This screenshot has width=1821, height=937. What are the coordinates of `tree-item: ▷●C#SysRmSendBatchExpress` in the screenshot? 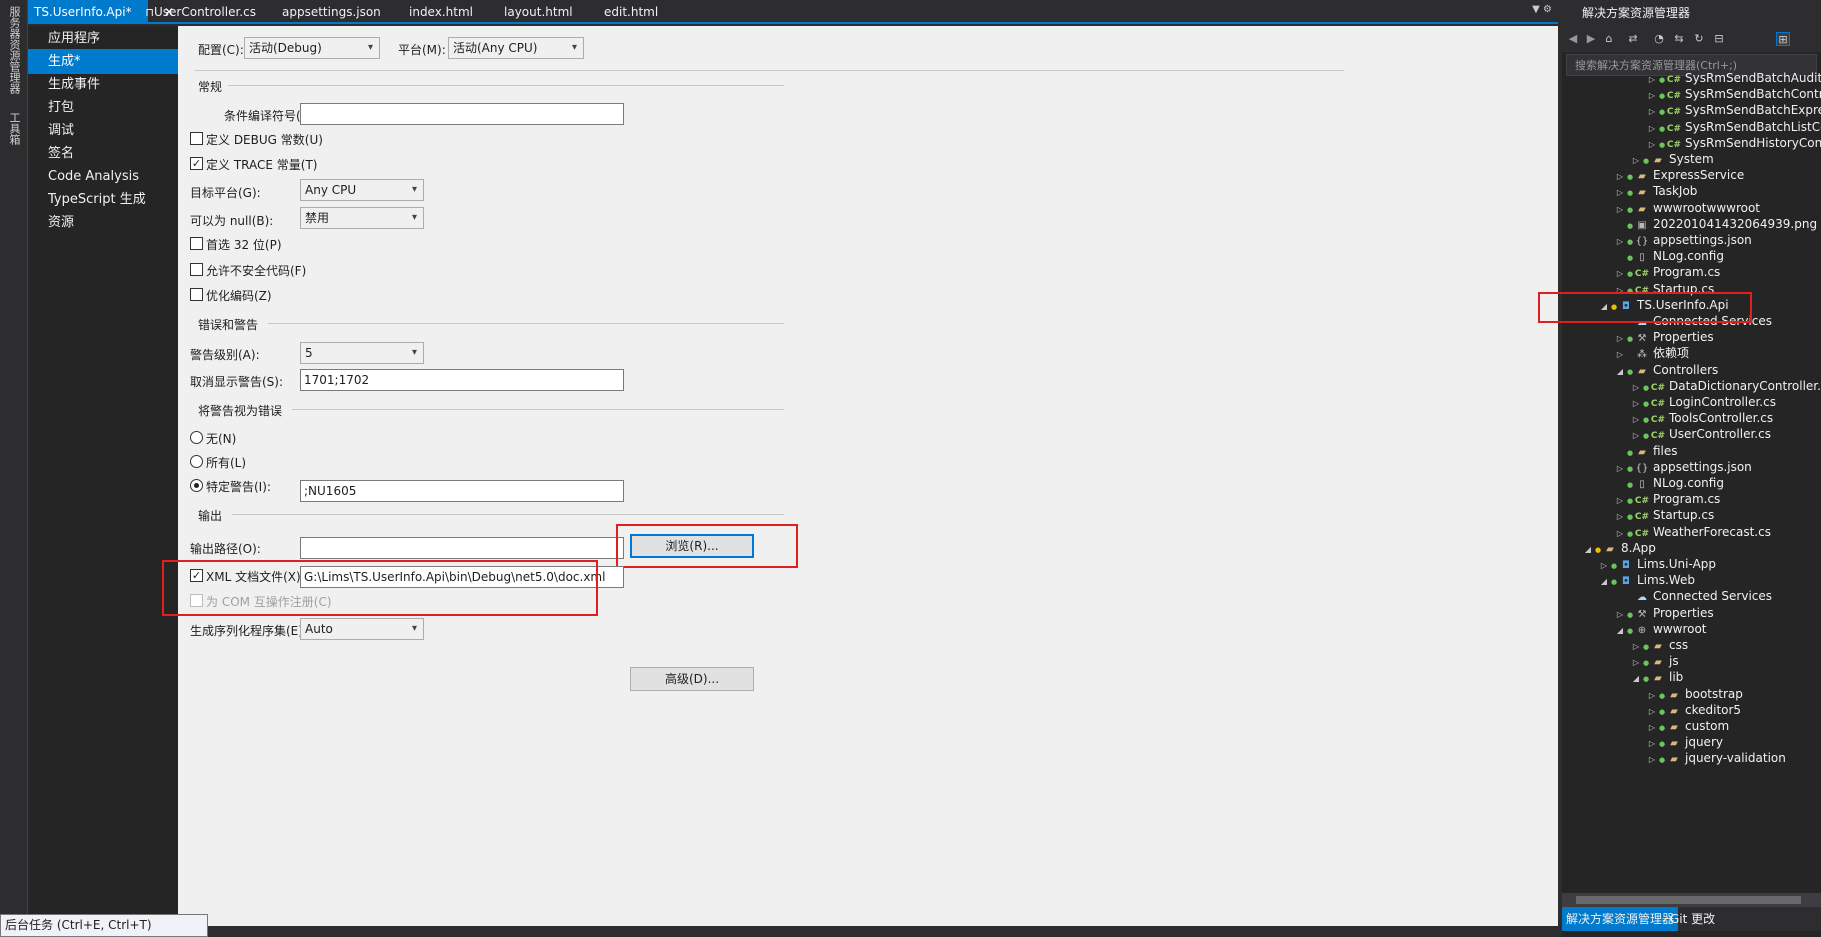 It's located at (1733, 110).